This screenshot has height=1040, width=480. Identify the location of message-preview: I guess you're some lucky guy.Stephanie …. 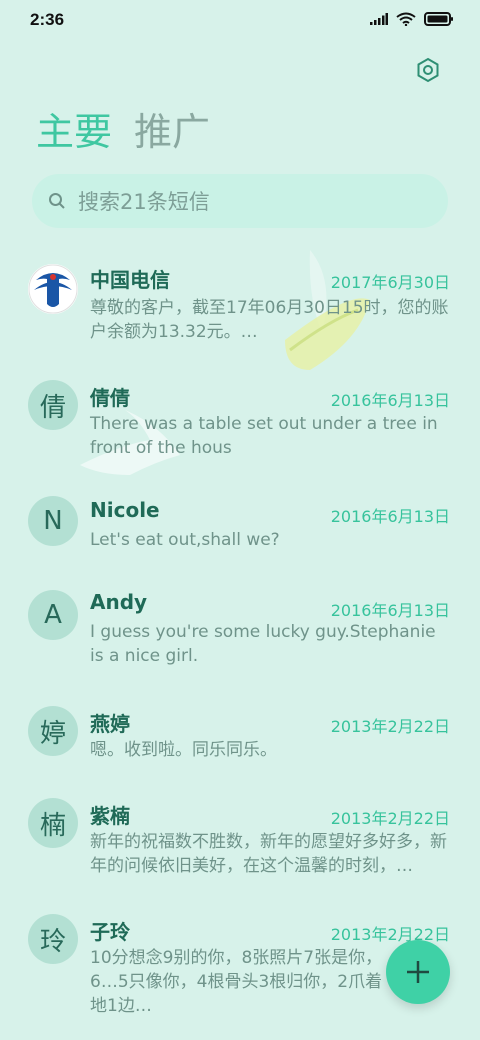
(263, 644).